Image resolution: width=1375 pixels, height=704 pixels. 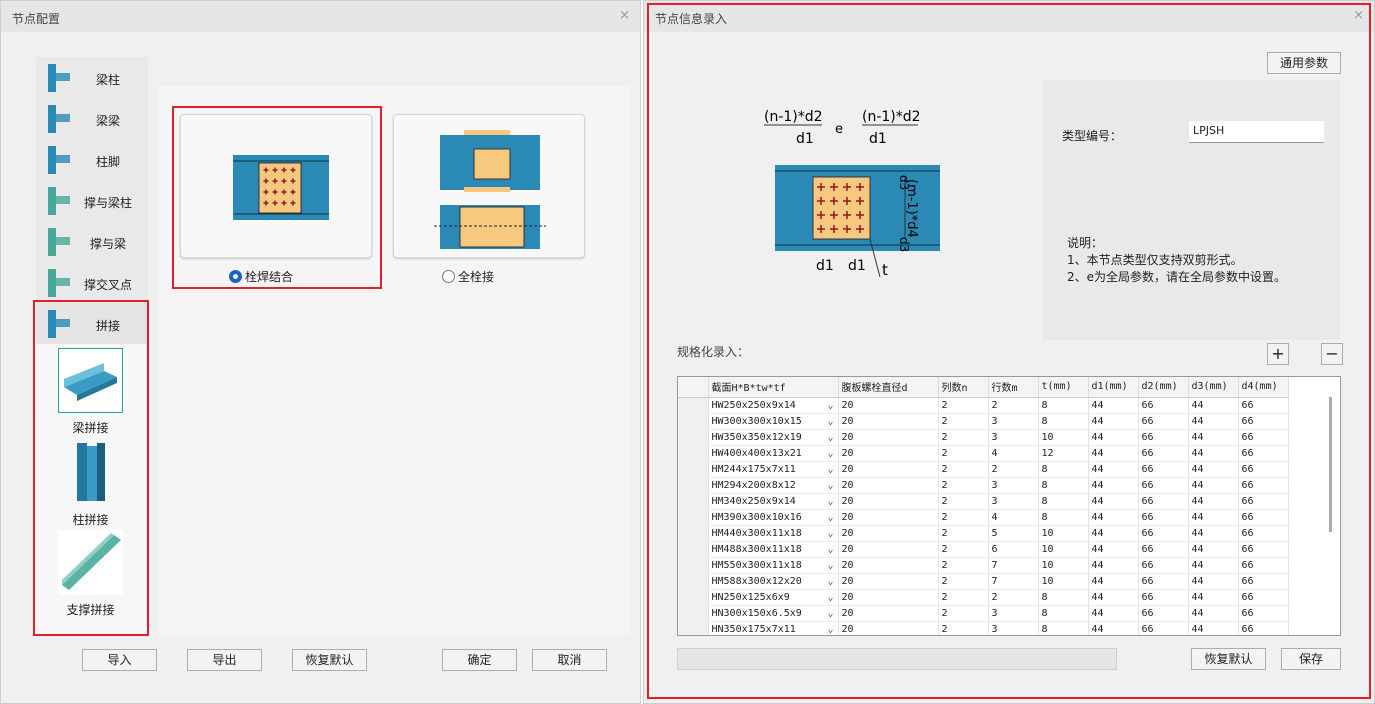 I want to click on table-row: HW250x250x9x14 ⌄ 20 2 2 8 44 66 44 66, so click(x=983, y=405).